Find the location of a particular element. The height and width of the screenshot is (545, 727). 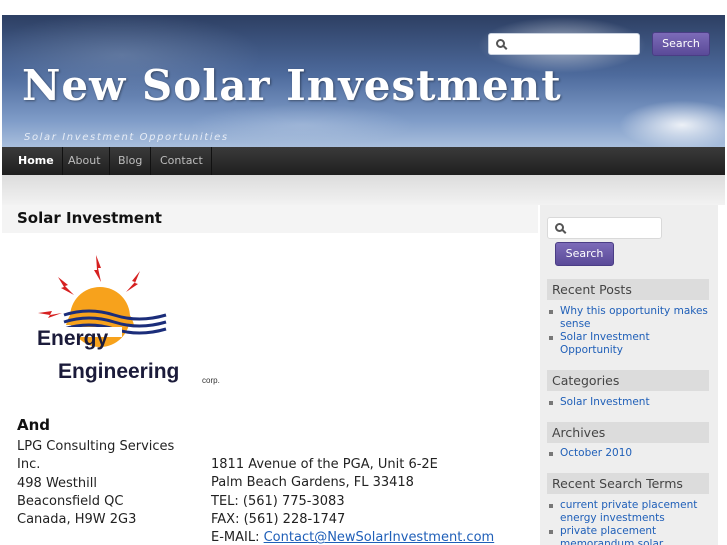

address-line: 498 Westhill is located at coordinates (57, 483).